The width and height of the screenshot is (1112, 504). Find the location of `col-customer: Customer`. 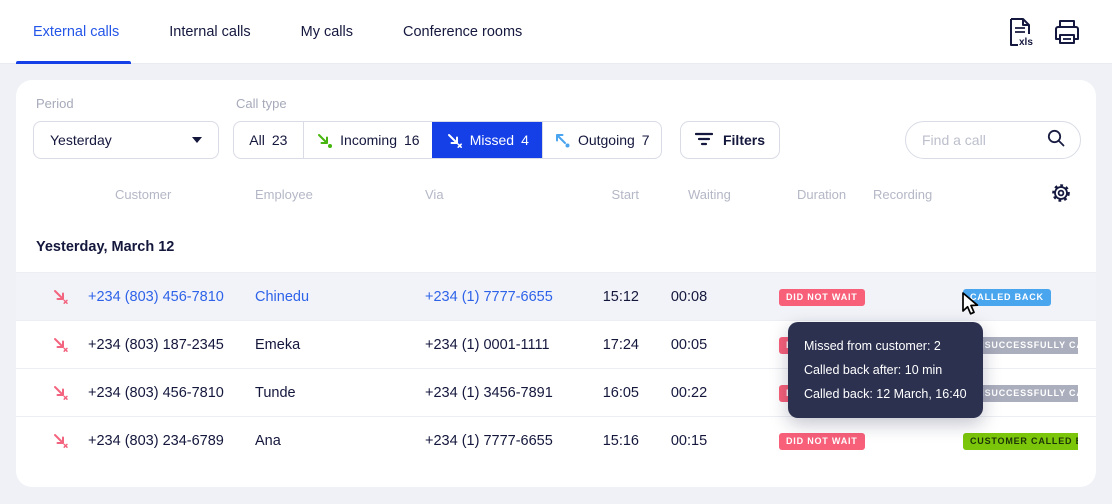

col-customer: Customer is located at coordinates (143, 194).